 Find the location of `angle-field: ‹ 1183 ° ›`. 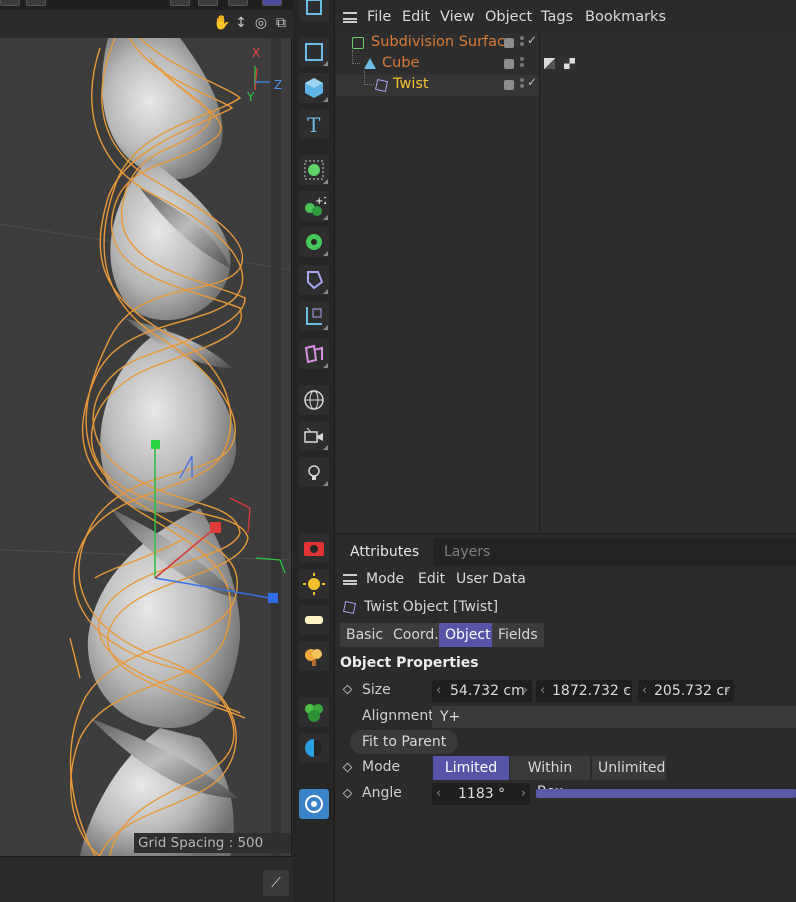

angle-field: ‹ 1183 ° › is located at coordinates (481, 794).